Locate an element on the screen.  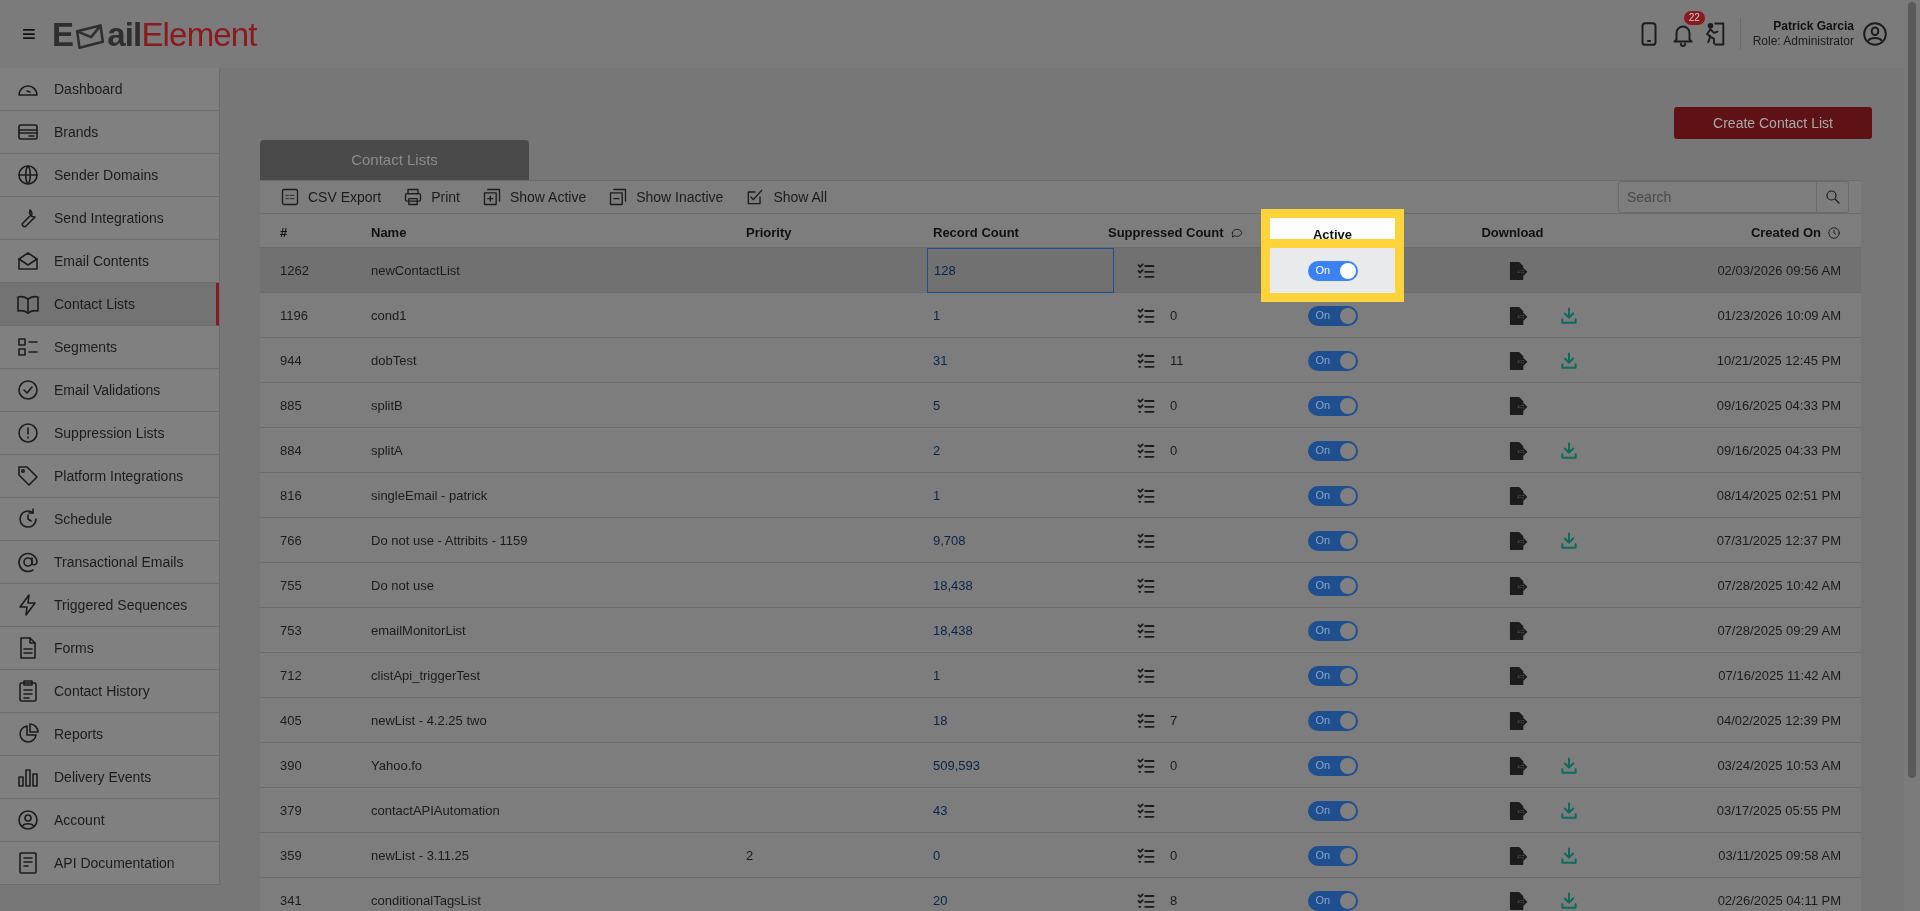
table-cell: 18 is located at coordinates (1020, 720).